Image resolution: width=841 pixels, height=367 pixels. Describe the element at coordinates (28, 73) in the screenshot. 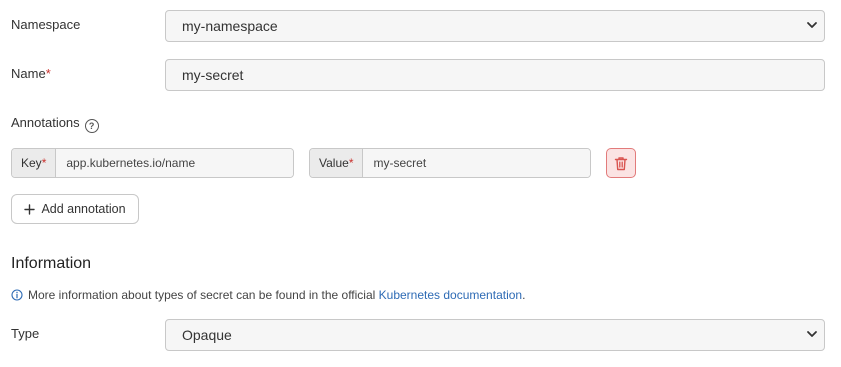

I see `name-label-text: Name` at that location.